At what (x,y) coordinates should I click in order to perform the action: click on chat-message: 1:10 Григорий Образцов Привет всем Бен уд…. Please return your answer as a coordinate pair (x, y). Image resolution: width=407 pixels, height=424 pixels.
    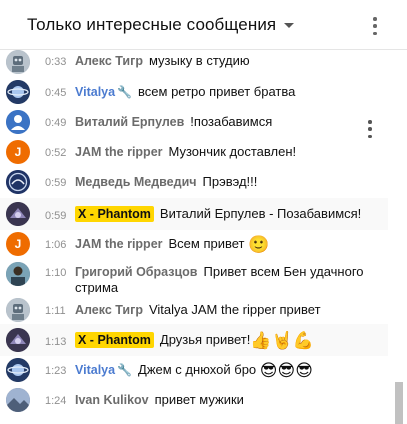
    Looking at the image, I should click on (194, 280).